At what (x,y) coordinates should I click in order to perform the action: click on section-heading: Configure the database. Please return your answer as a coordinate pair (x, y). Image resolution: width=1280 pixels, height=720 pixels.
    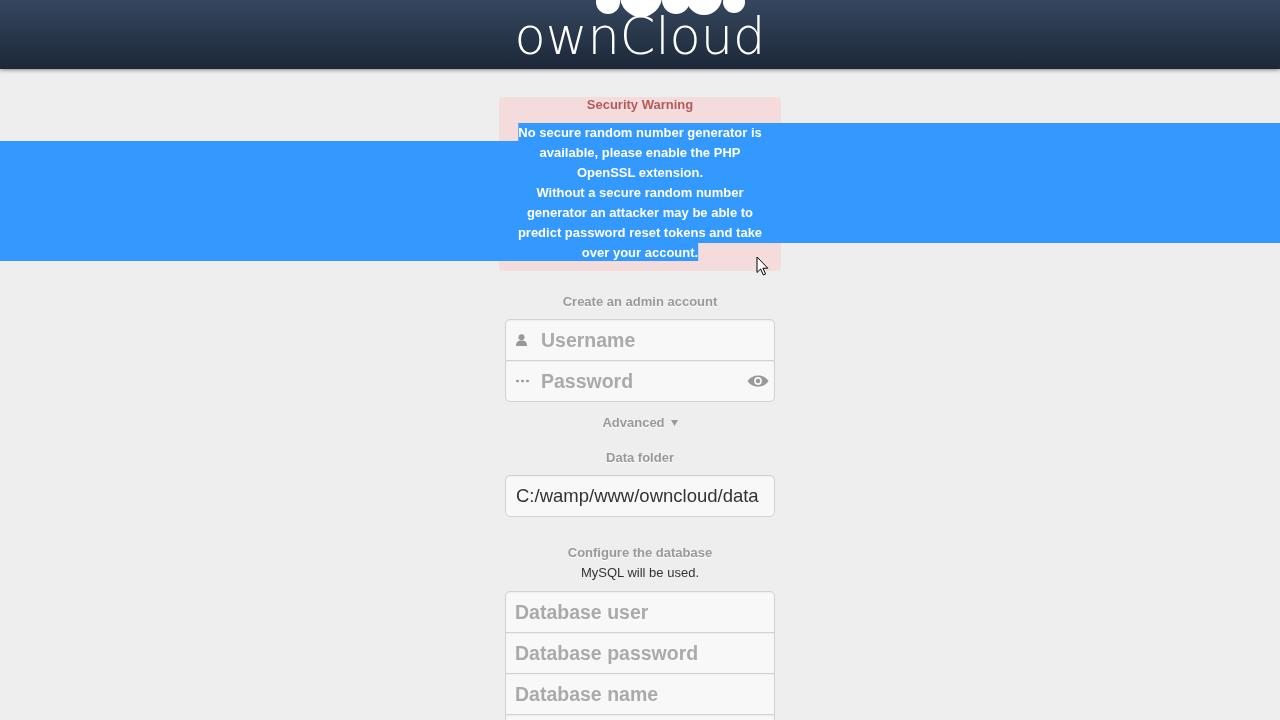
    Looking at the image, I should click on (640, 553).